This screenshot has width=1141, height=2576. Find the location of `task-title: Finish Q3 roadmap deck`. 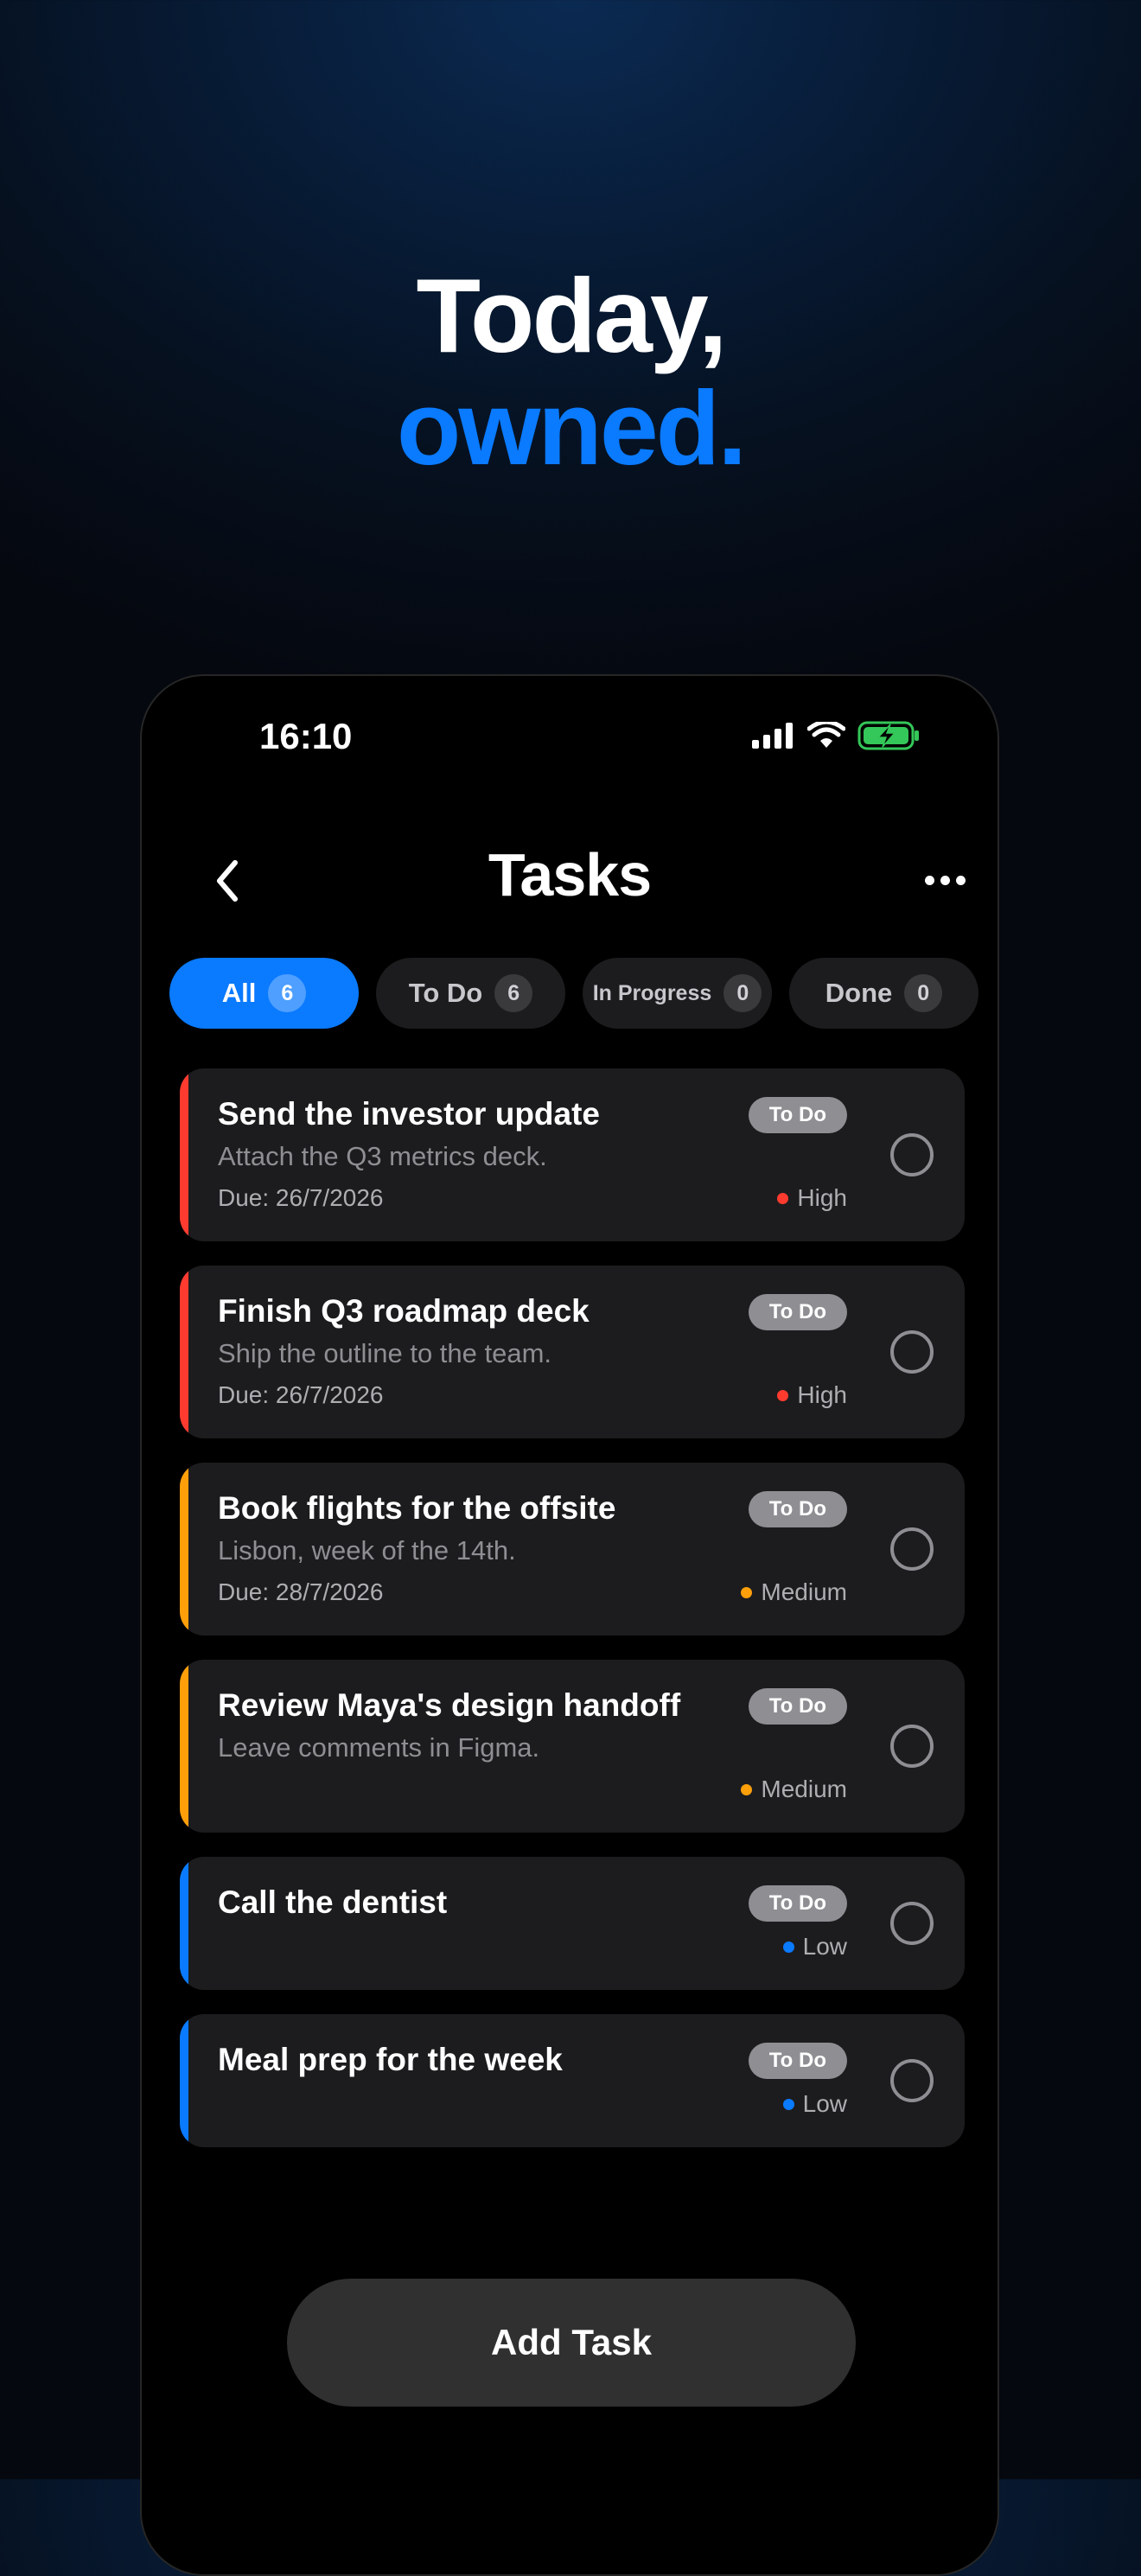

task-title: Finish Q3 roadmap deck is located at coordinates (404, 1311).